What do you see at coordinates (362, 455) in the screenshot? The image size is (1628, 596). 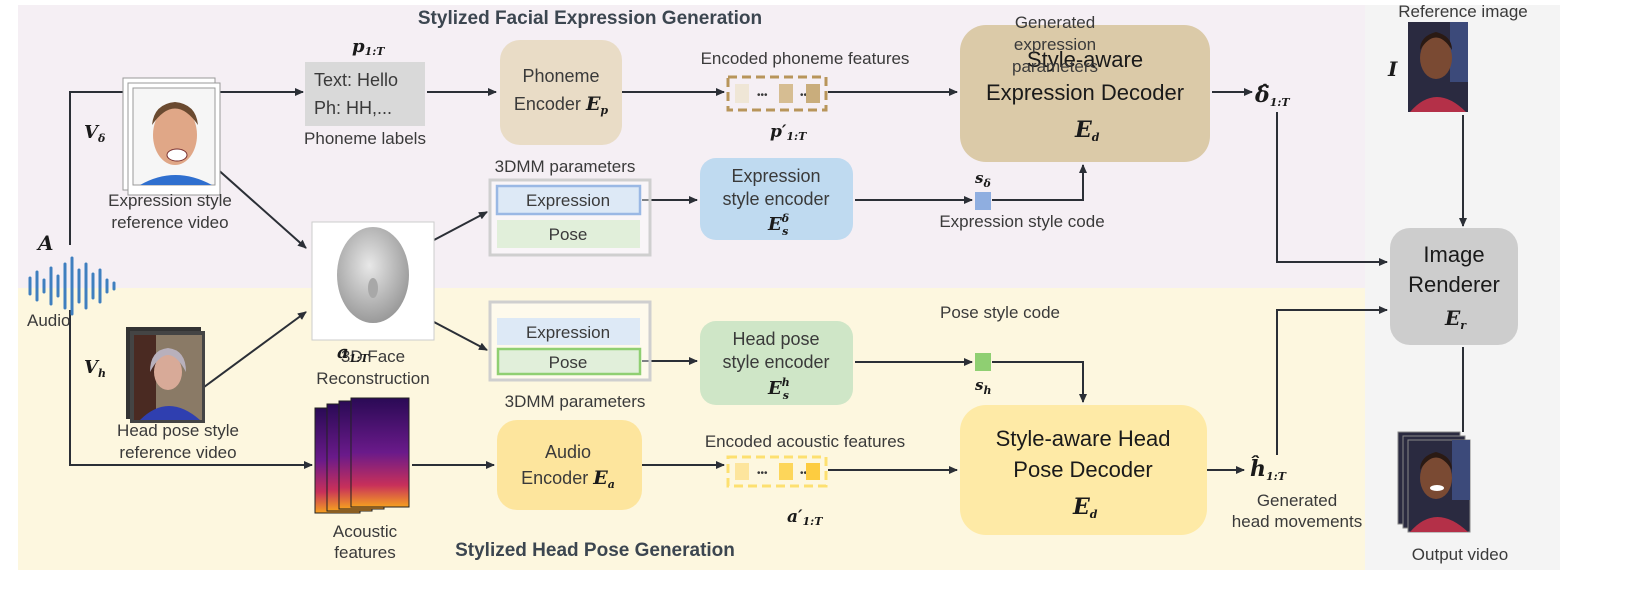 I see `acoustic-features-spectrogram` at bounding box center [362, 455].